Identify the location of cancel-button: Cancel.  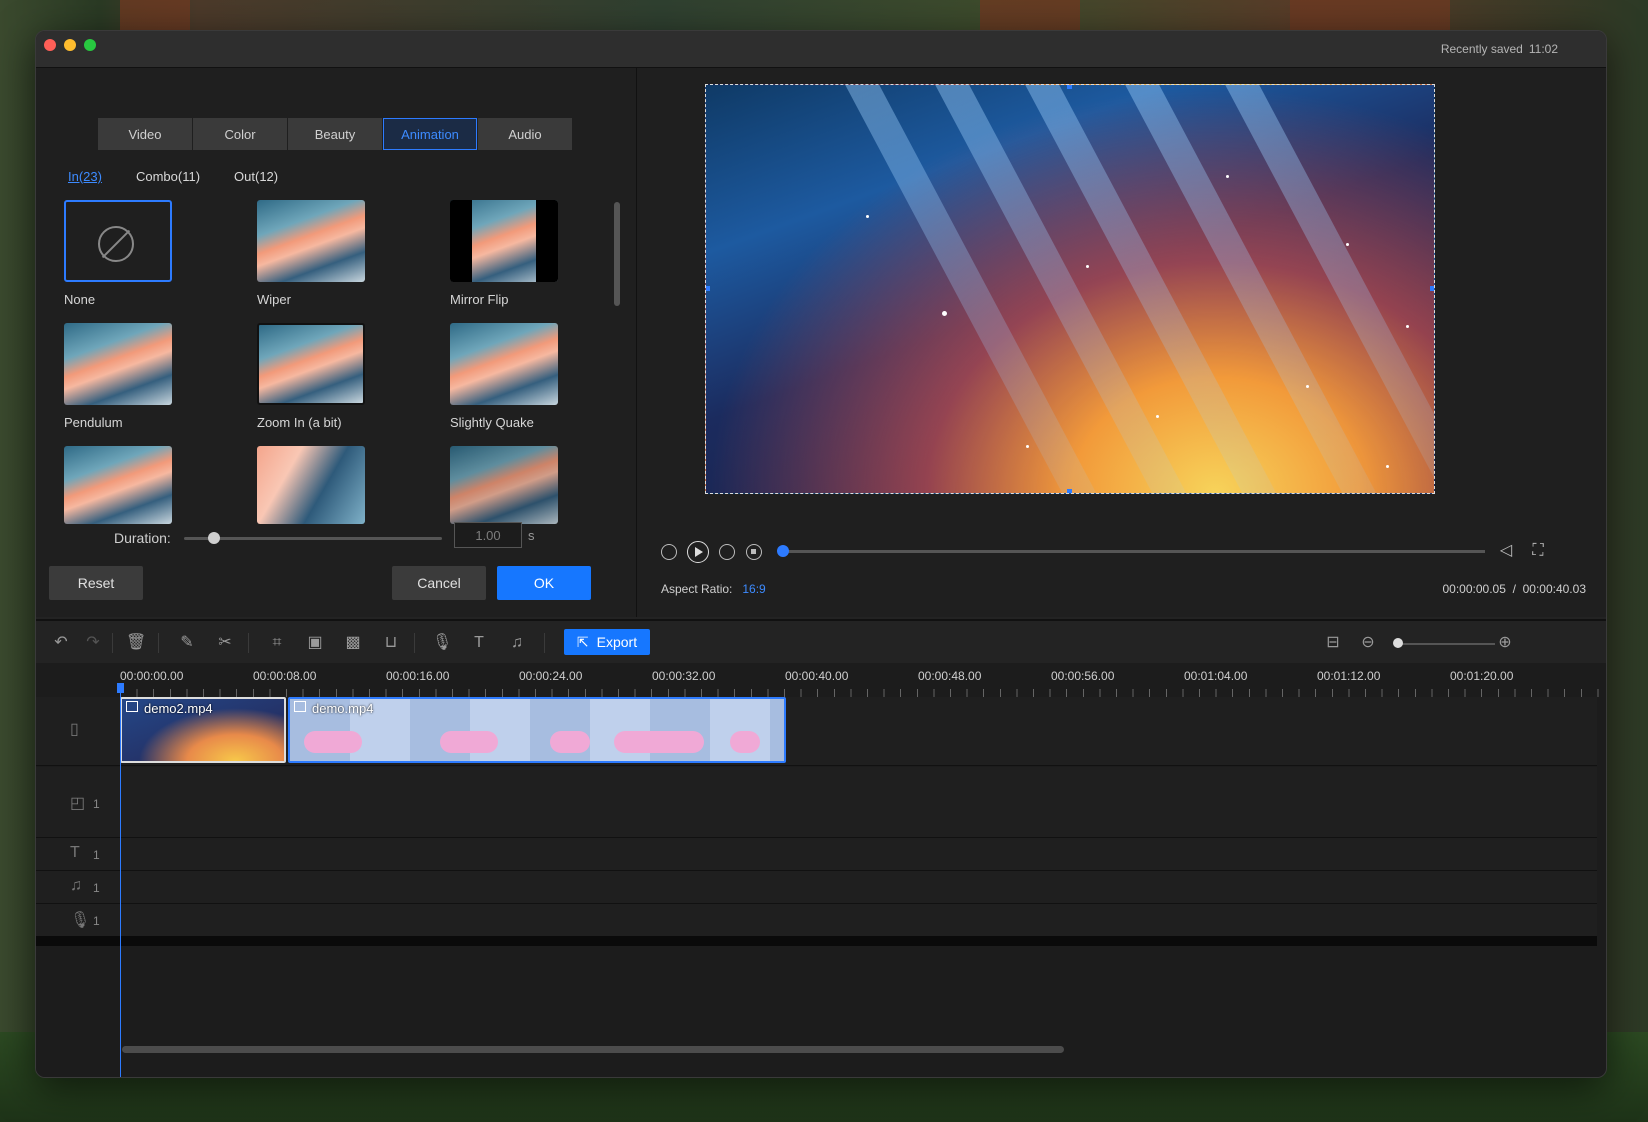
(439, 583).